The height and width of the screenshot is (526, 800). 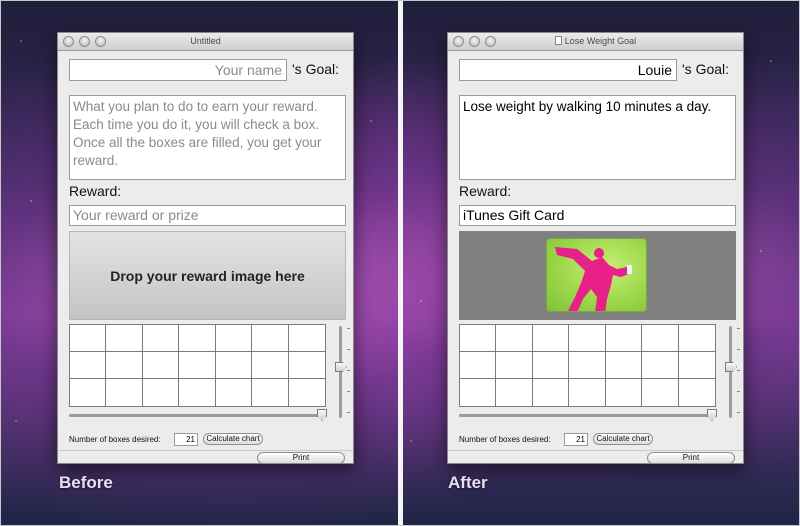 I want to click on itunes-gift-card-icon, so click(x=596, y=275).